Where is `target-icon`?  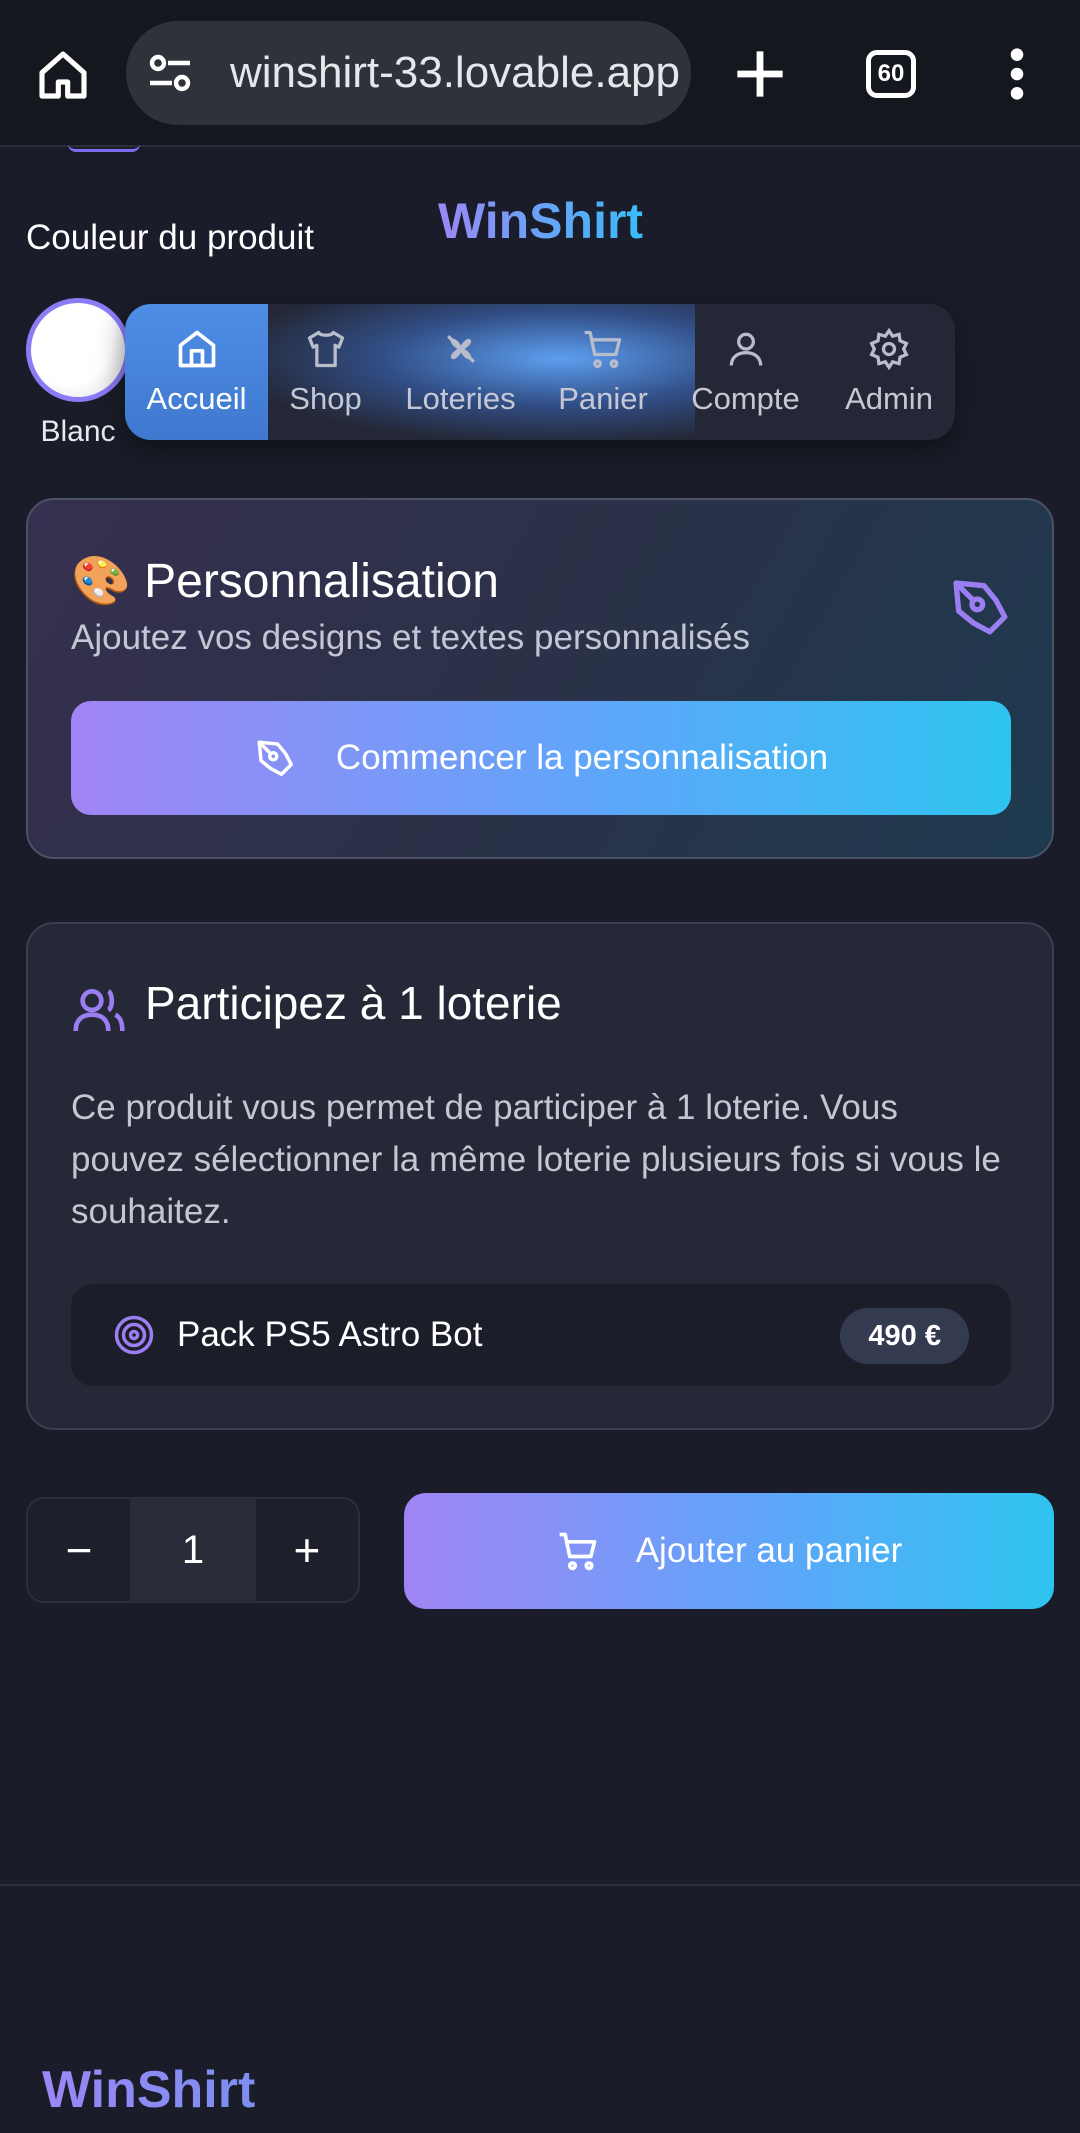 target-icon is located at coordinates (134, 1335).